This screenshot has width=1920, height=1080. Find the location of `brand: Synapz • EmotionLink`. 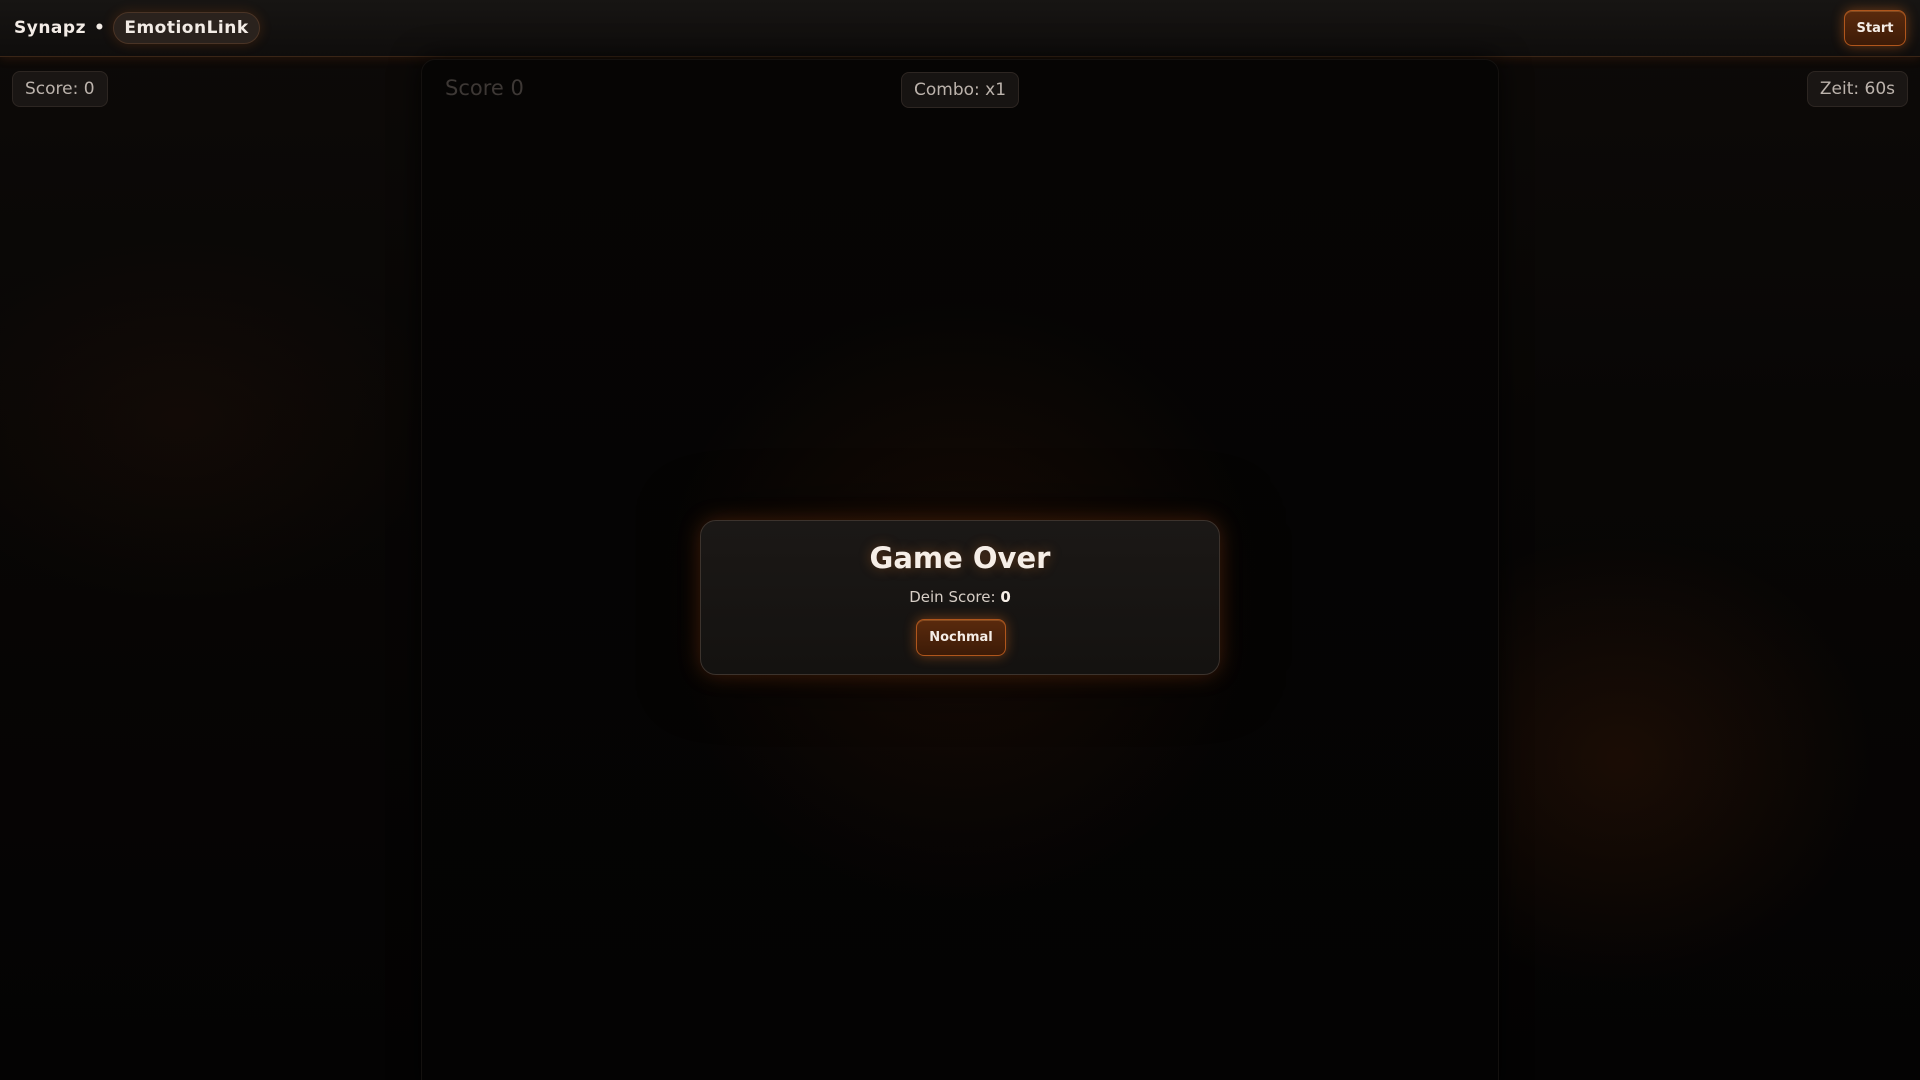

brand: Synapz • EmotionLink is located at coordinates (137, 28).